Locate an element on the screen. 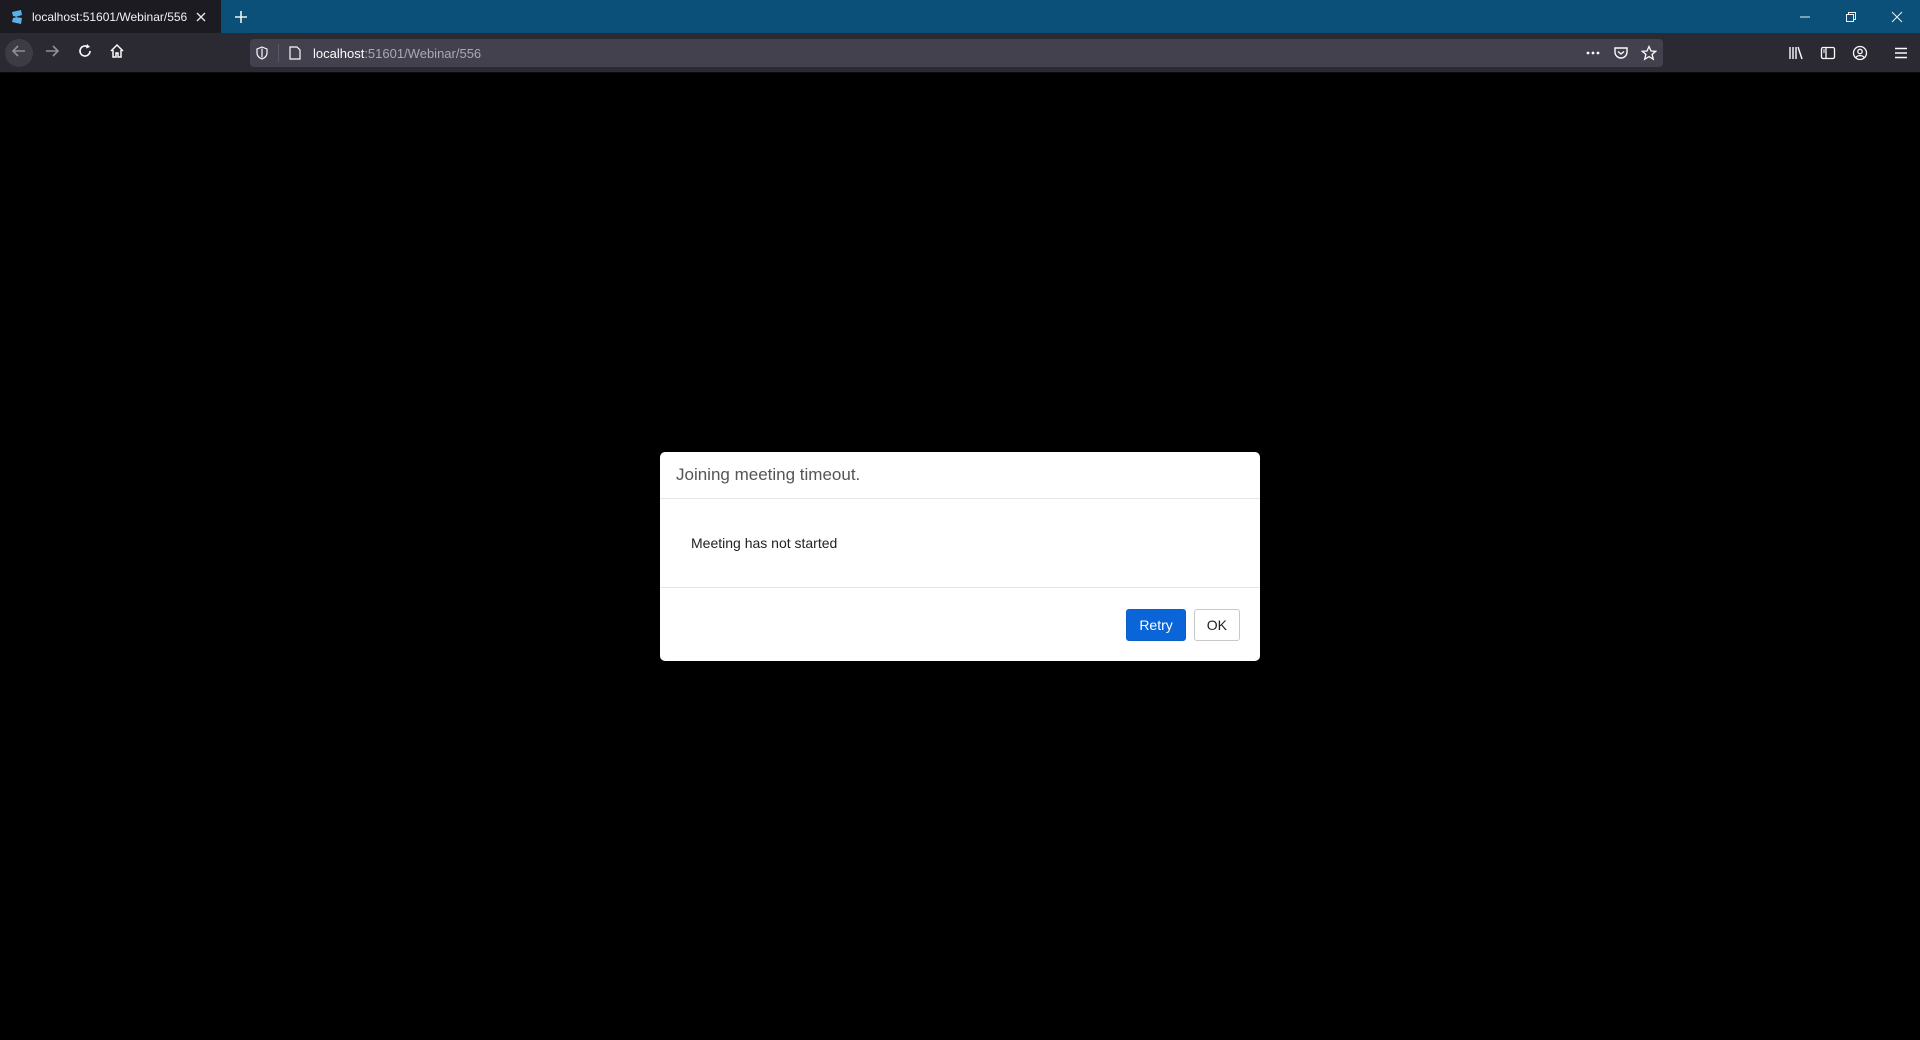 The width and height of the screenshot is (1920, 1040). reload-icon is located at coordinates (85, 53).